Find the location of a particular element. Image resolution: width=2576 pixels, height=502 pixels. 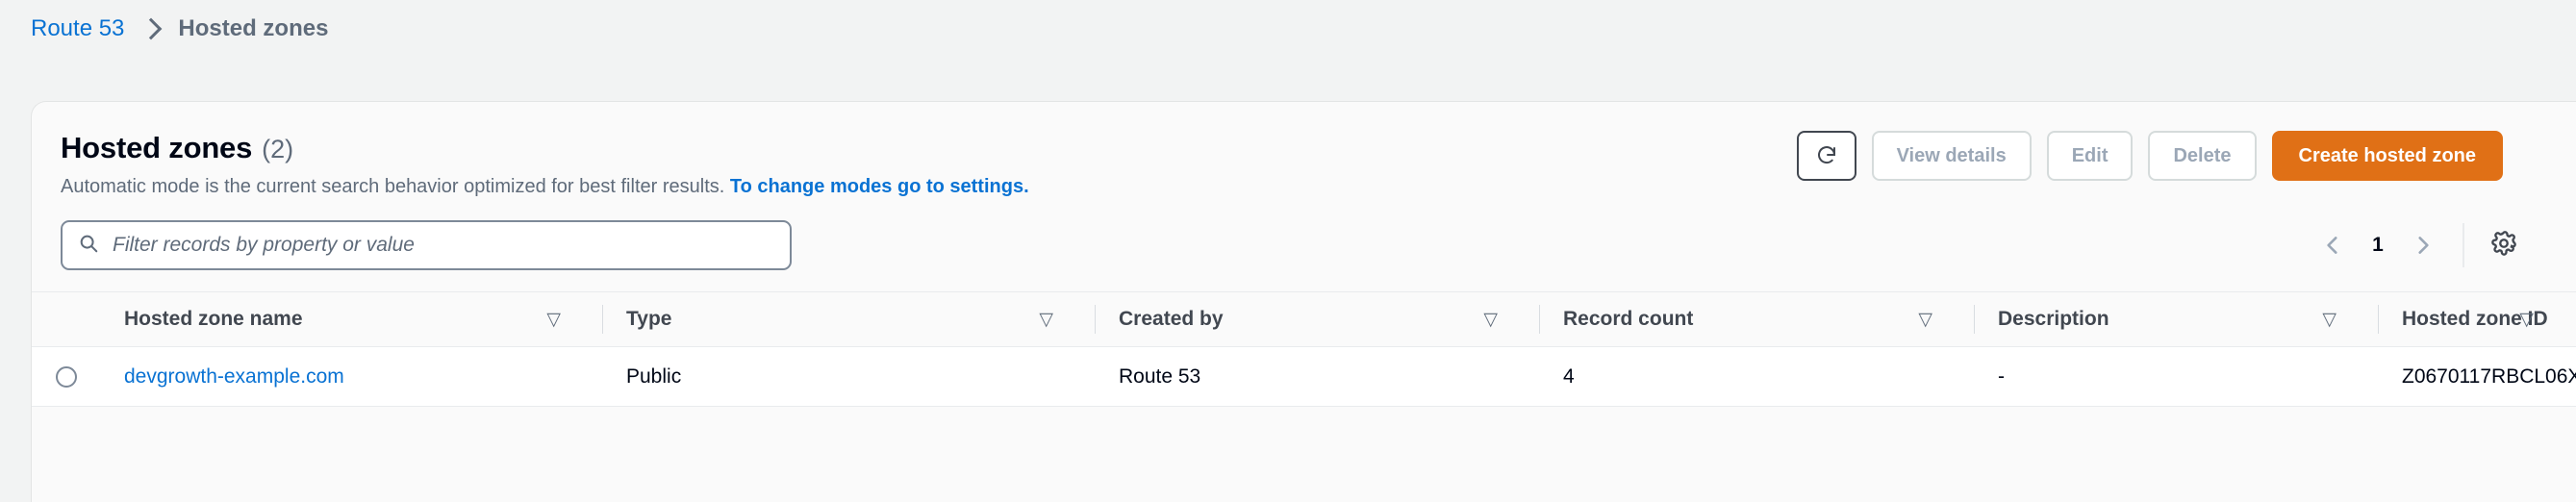

preferences-button is located at coordinates (2504, 245).